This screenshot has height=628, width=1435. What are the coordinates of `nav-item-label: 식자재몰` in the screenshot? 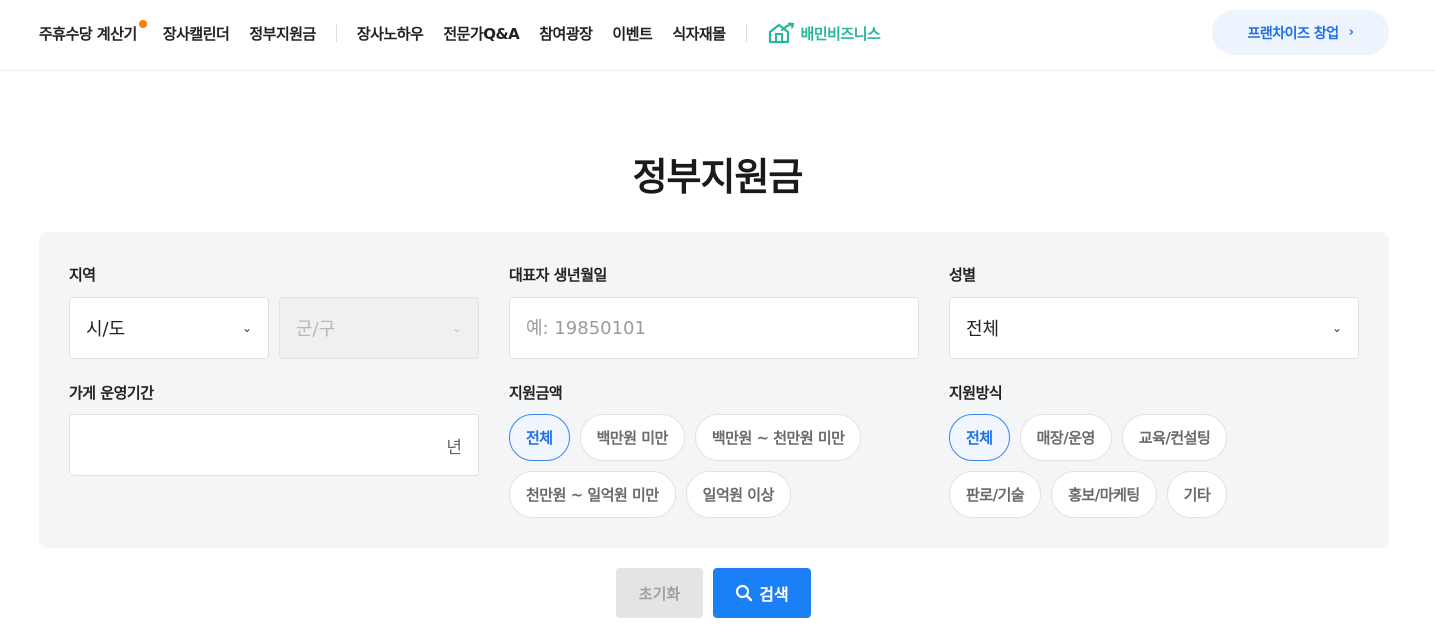 It's located at (699, 33).